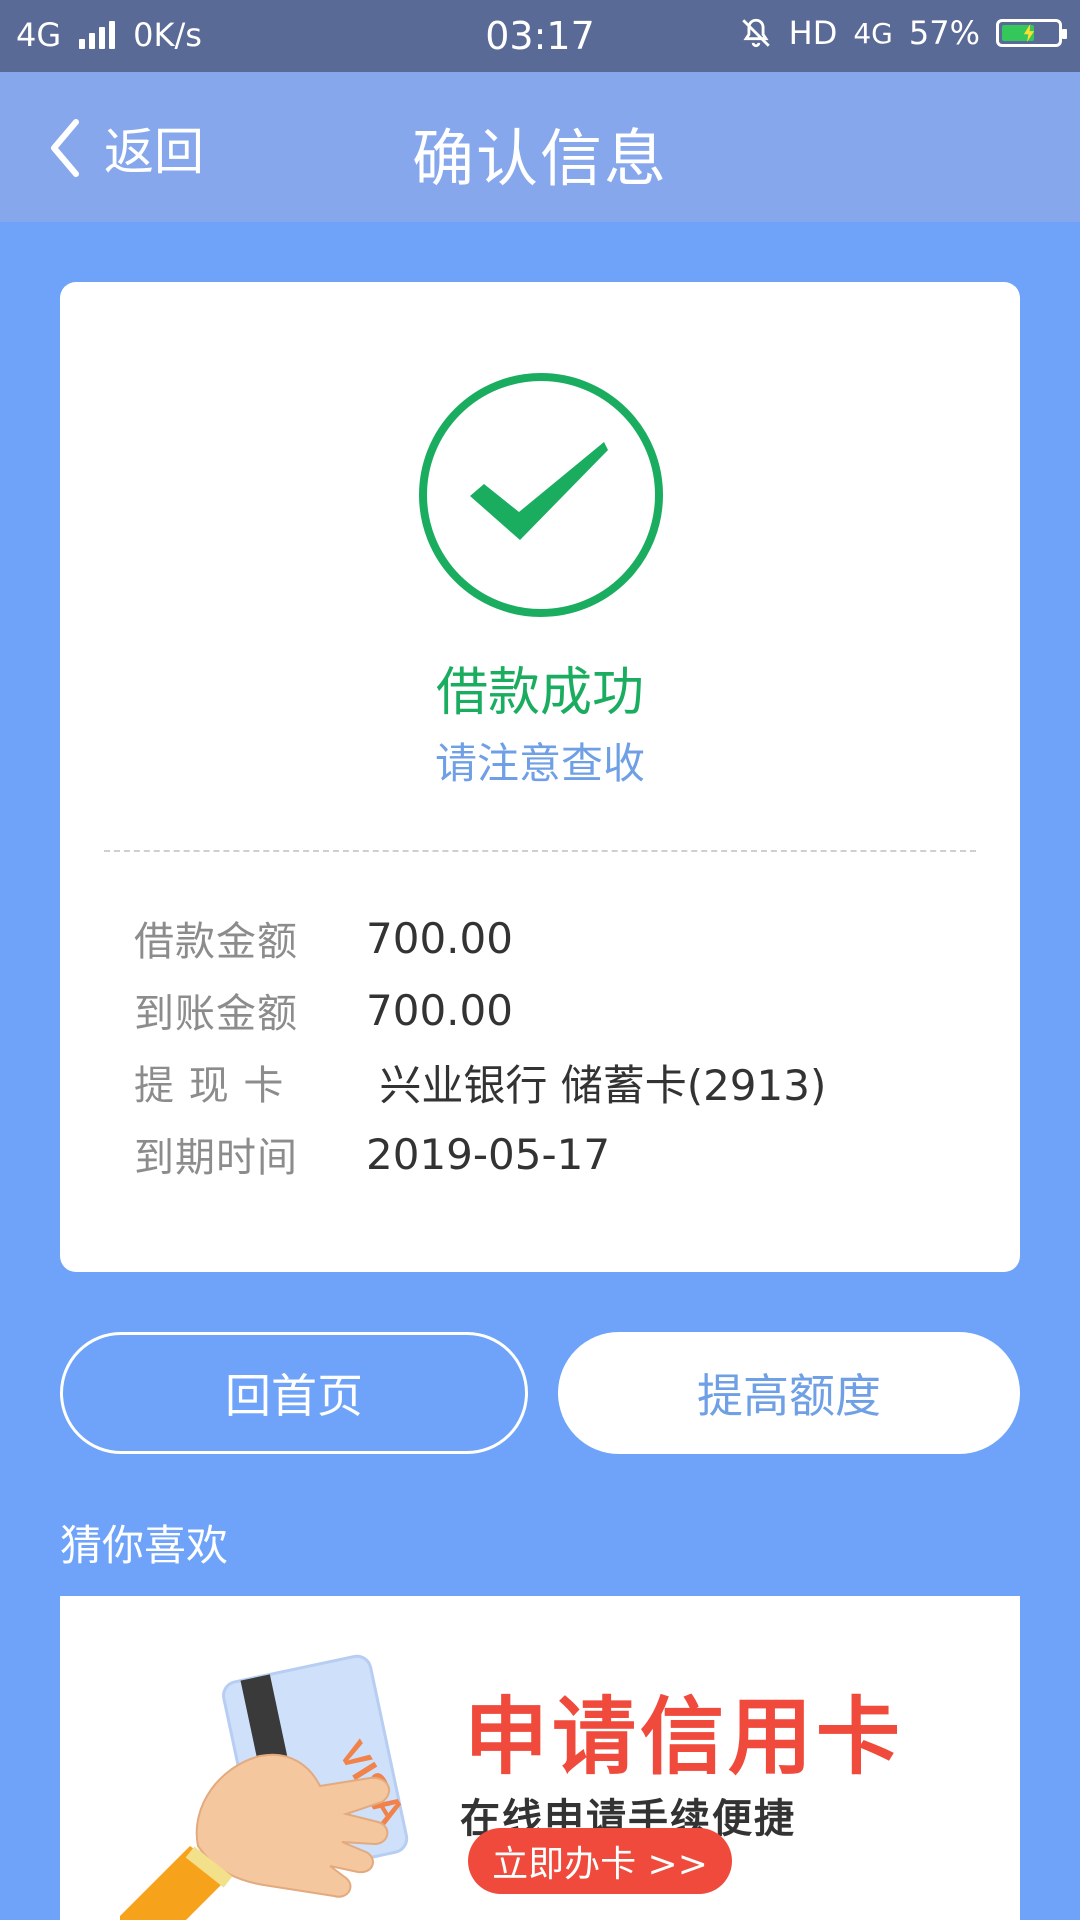  Describe the element at coordinates (539, 763) in the screenshot. I see `success-subtitle: 请注意查收` at that location.